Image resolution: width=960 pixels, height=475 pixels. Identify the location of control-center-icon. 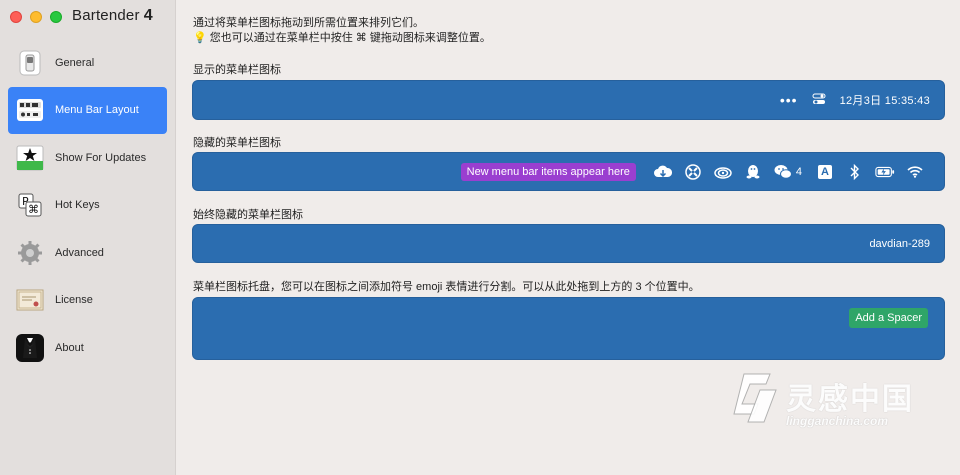
(819, 100).